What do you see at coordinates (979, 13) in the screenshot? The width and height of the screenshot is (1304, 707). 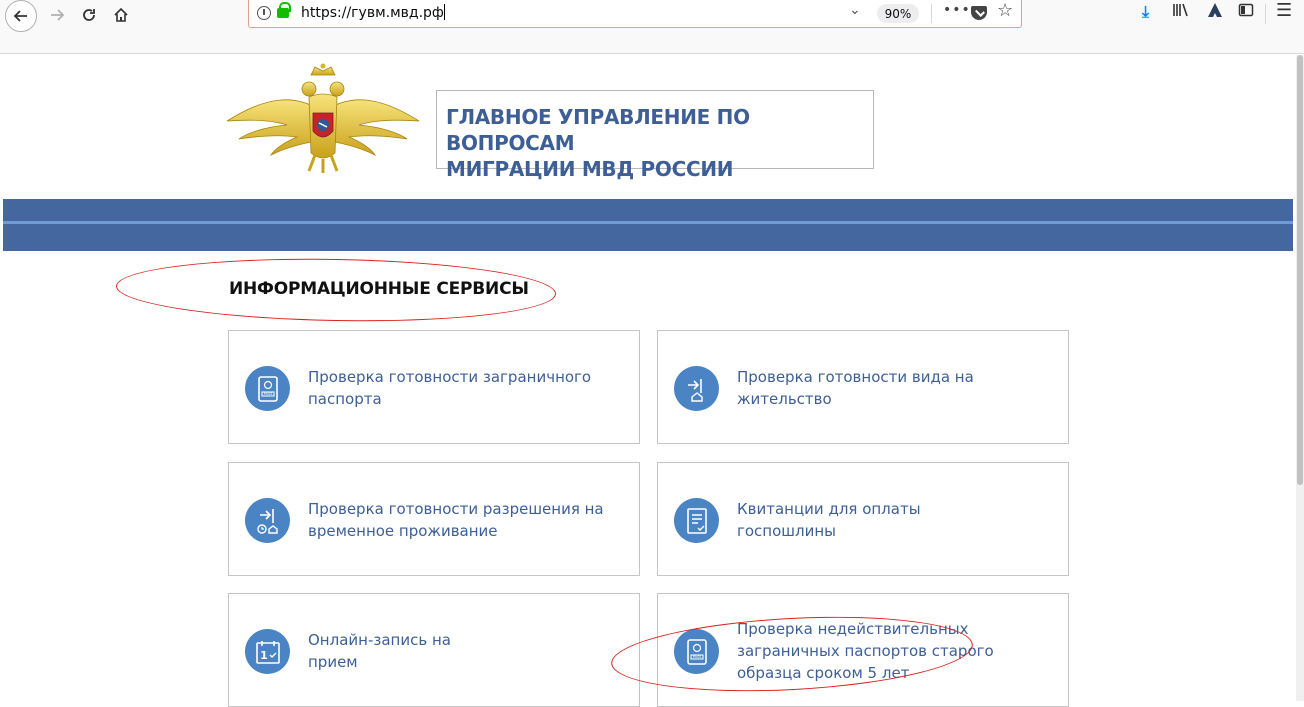 I see `pocket-icon` at bounding box center [979, 13].